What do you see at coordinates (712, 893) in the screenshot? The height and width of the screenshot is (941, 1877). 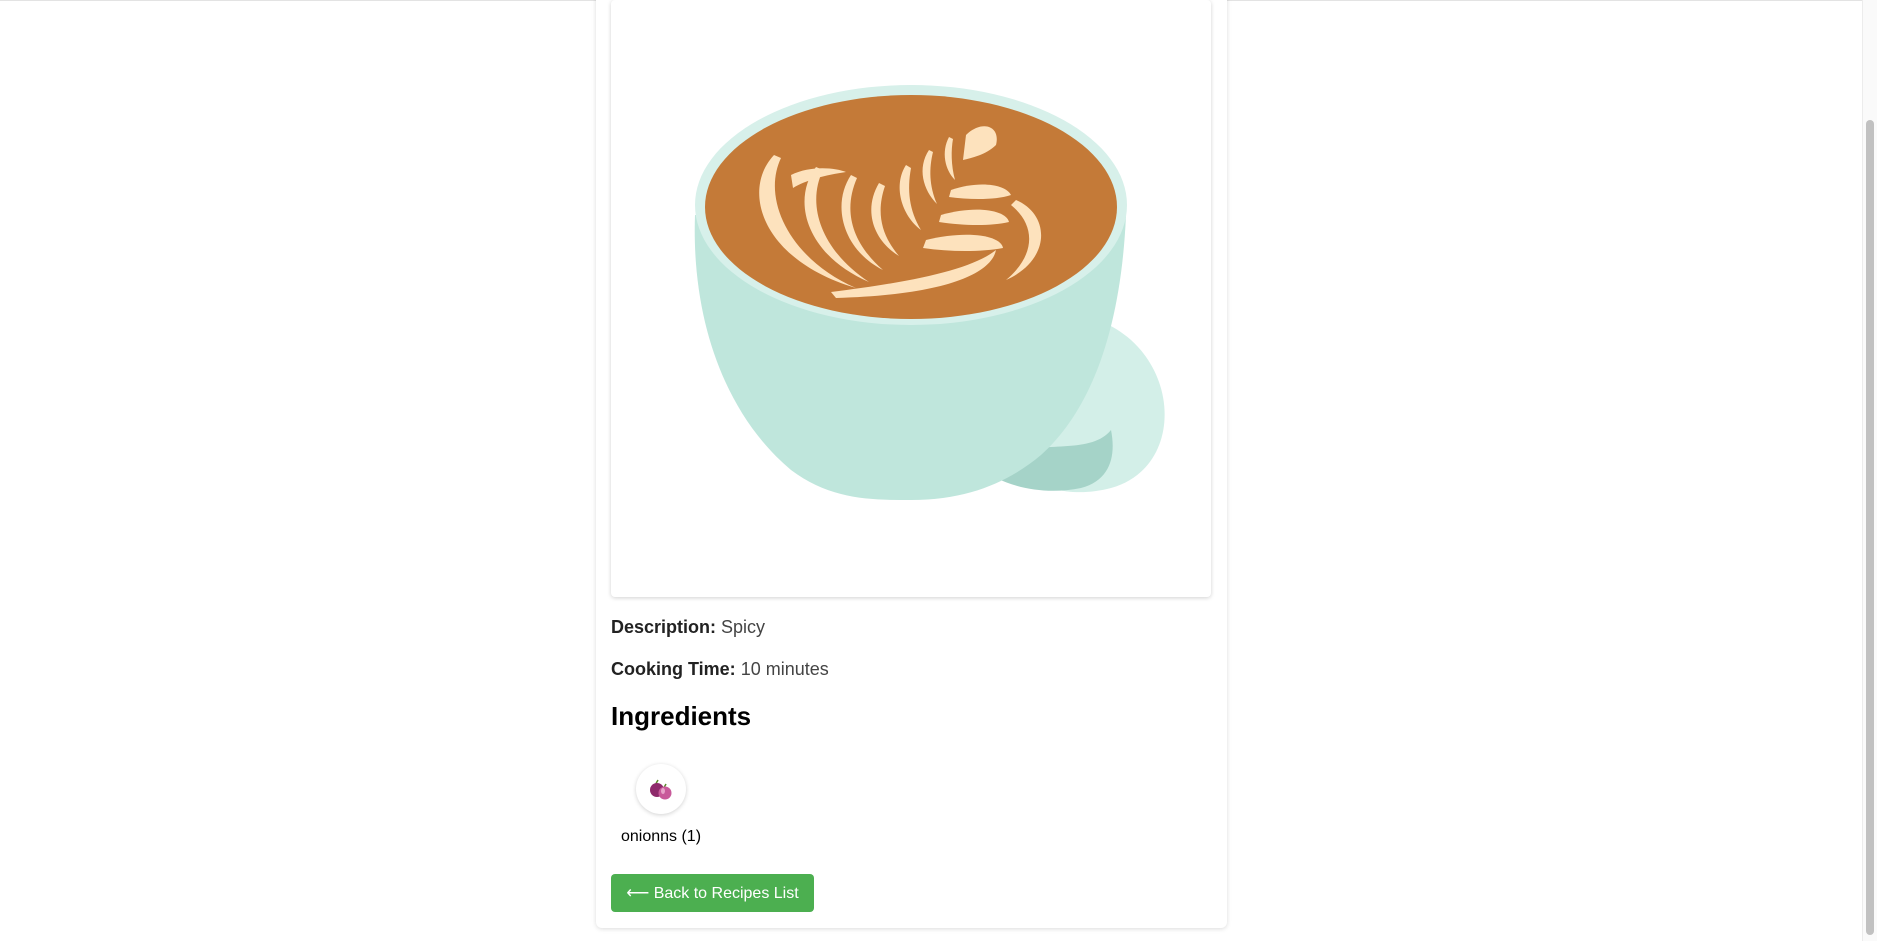 I see `back-to-recipes-button: ⟵ Back to Recipes List` at bounding box center [712, 893].